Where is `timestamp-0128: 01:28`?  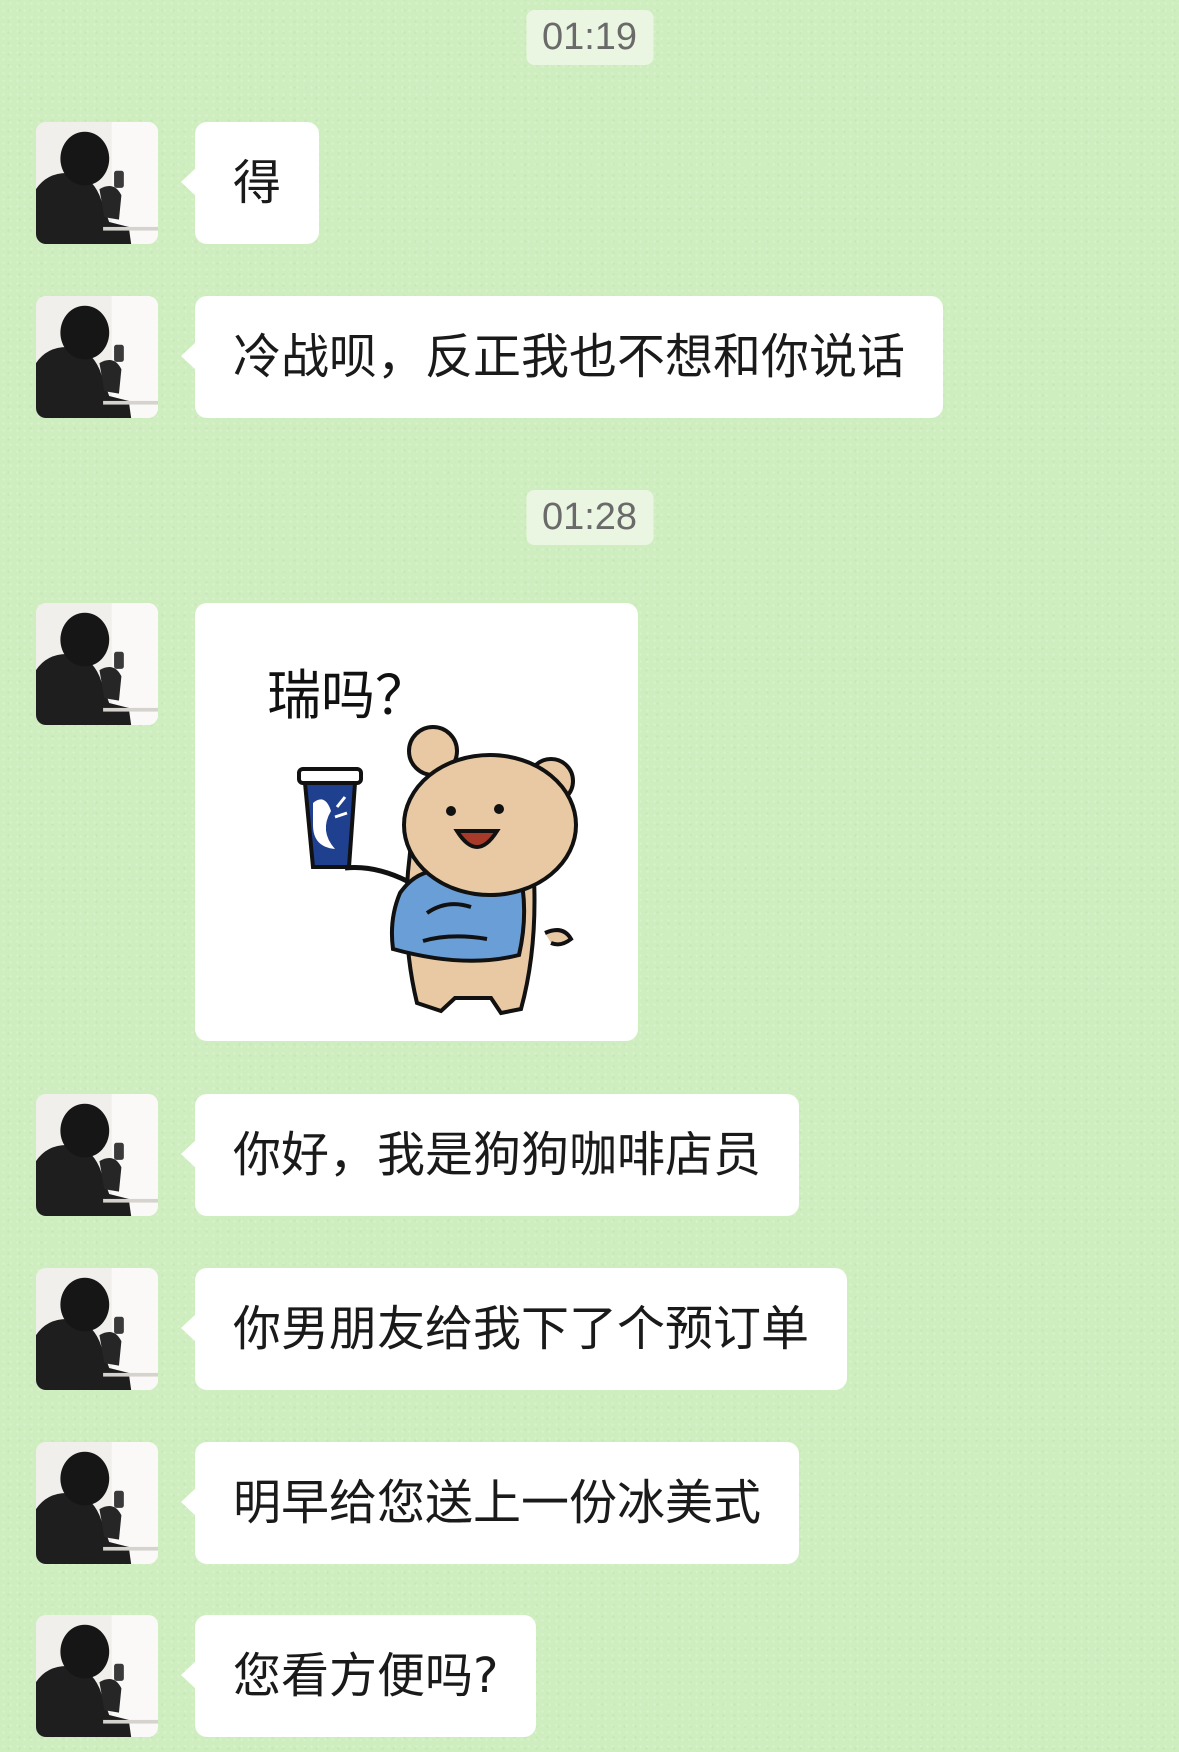
timestamp-0128: 01:28 is located at coordinates (589, 517).